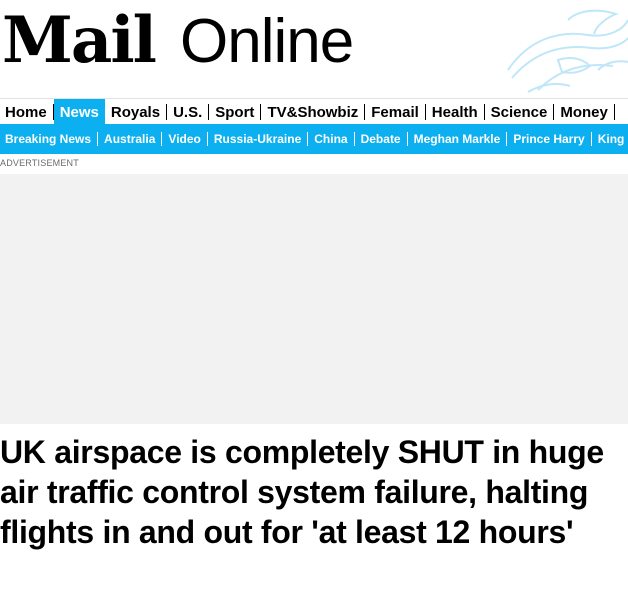 This screenshot has width=628, height=594. What do you see at coordinates (458, 139) in the screenshot?
I see `subnav-link-meghan-markle: Meghan Markle` at bounding box center [458, 139].